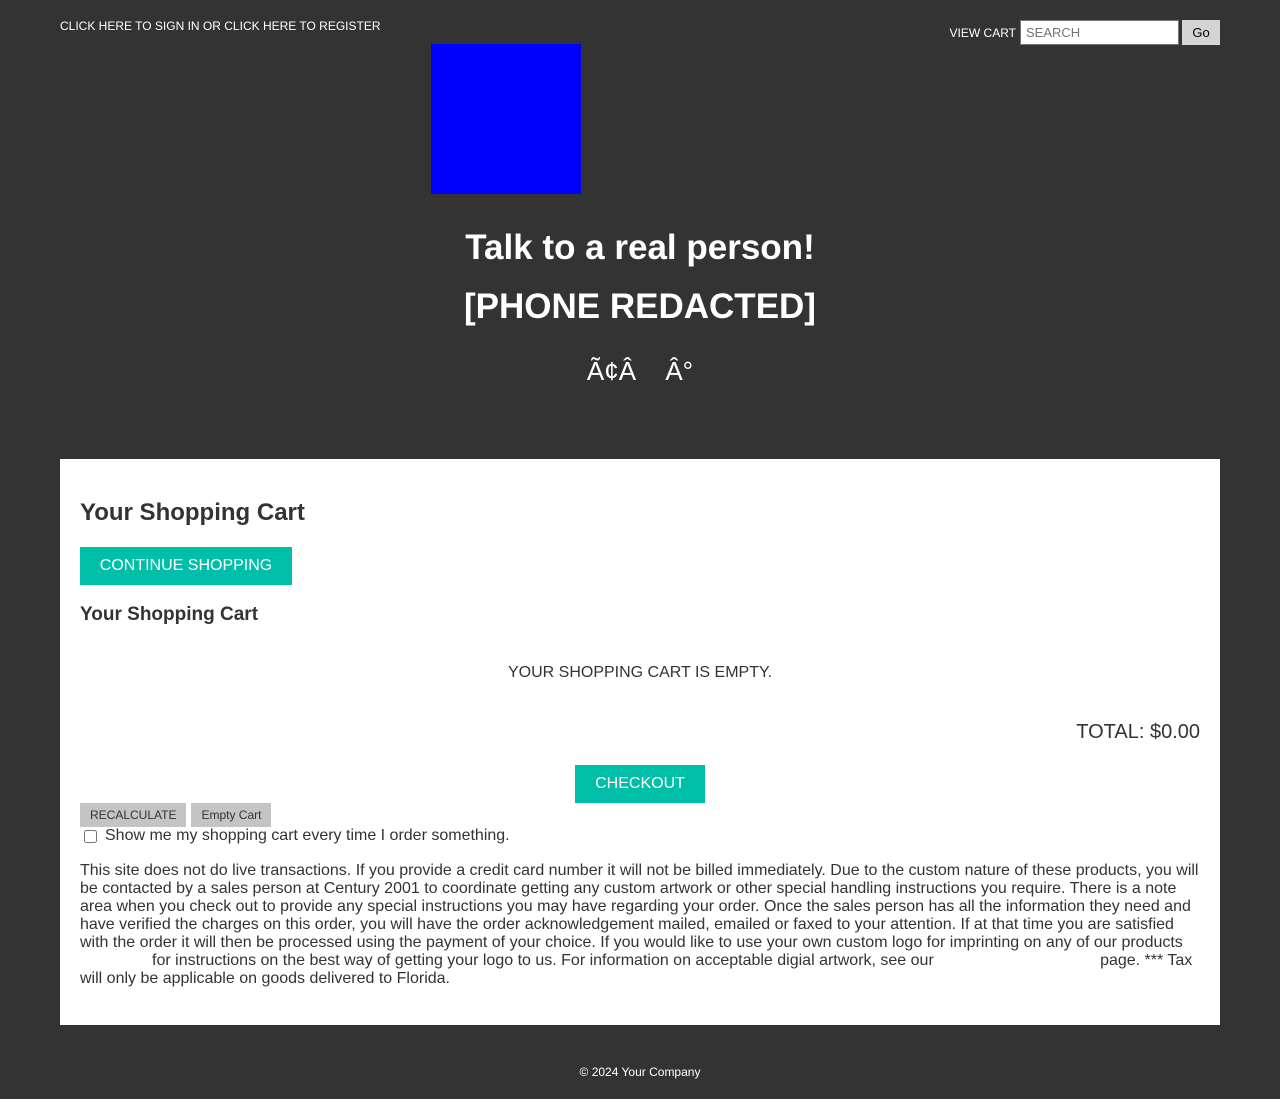  I want to click on logo-instructions-link: click here, so click(114, 960).